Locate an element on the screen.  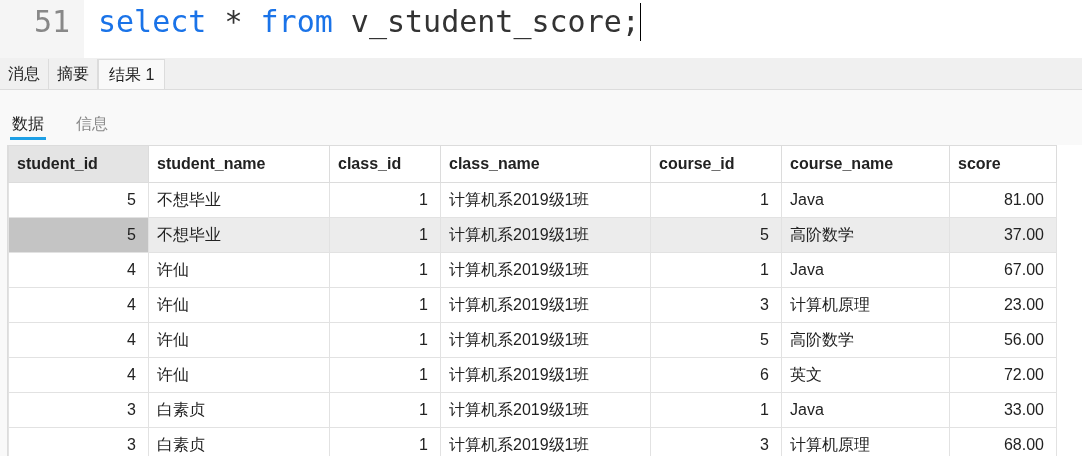
table-cell: 33.00 is located at coordinates (1003, 410).